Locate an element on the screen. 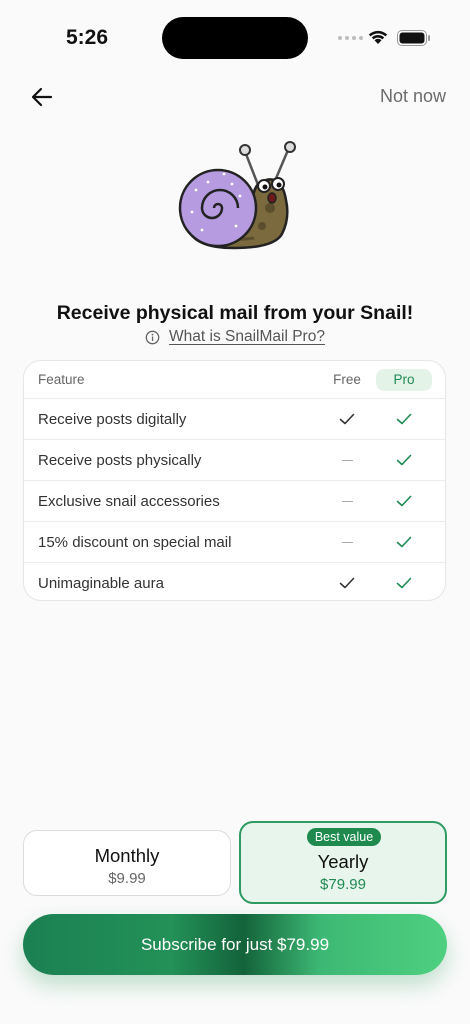  dynamic-island is located at coordinates (235, 38).